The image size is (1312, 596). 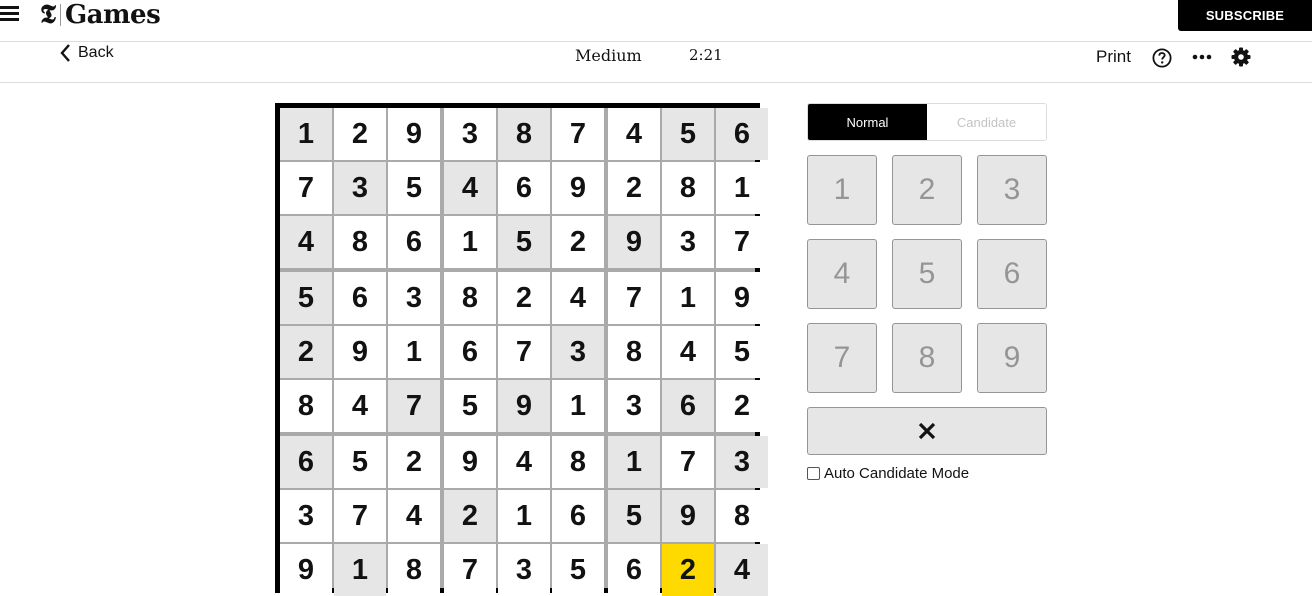 I want to click on sudoku-cell-r2-c9: 1, so click(x=742, y=188).